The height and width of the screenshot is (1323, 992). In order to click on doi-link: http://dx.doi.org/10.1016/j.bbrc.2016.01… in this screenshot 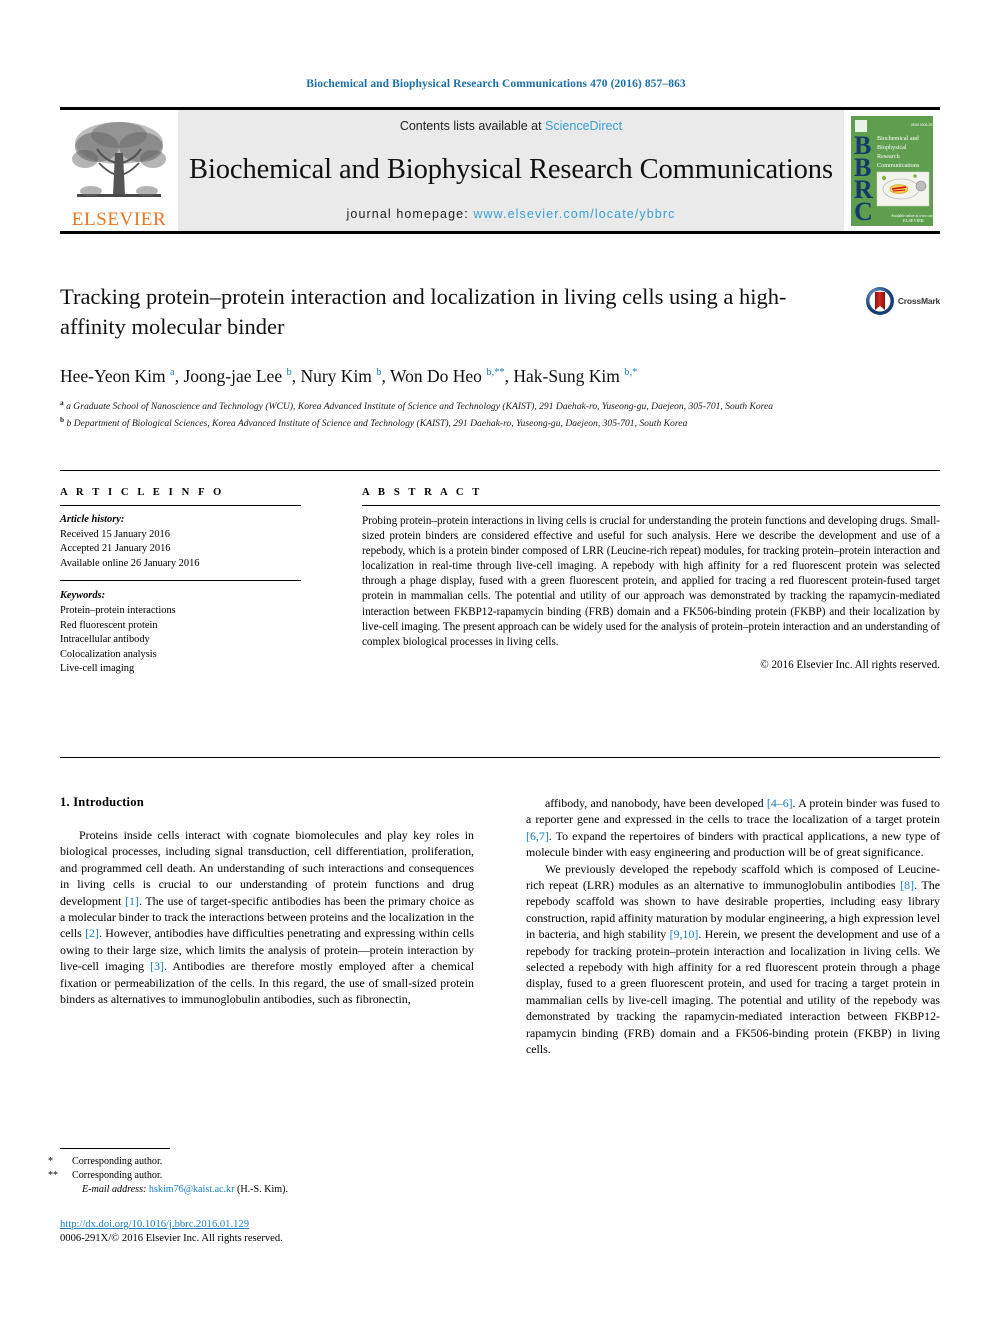, I will do `click(267, 1225)`.